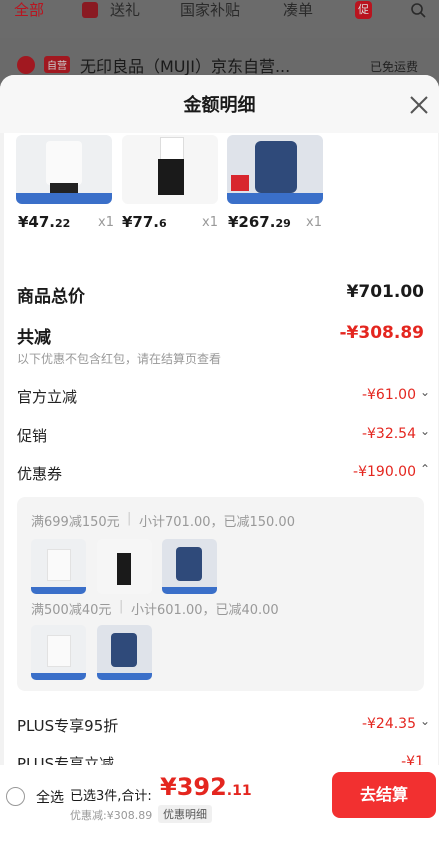  Describe the element at coordinates (71, 610) in the screenshot. I see `coupon-rule: 满500减40元` at that location.